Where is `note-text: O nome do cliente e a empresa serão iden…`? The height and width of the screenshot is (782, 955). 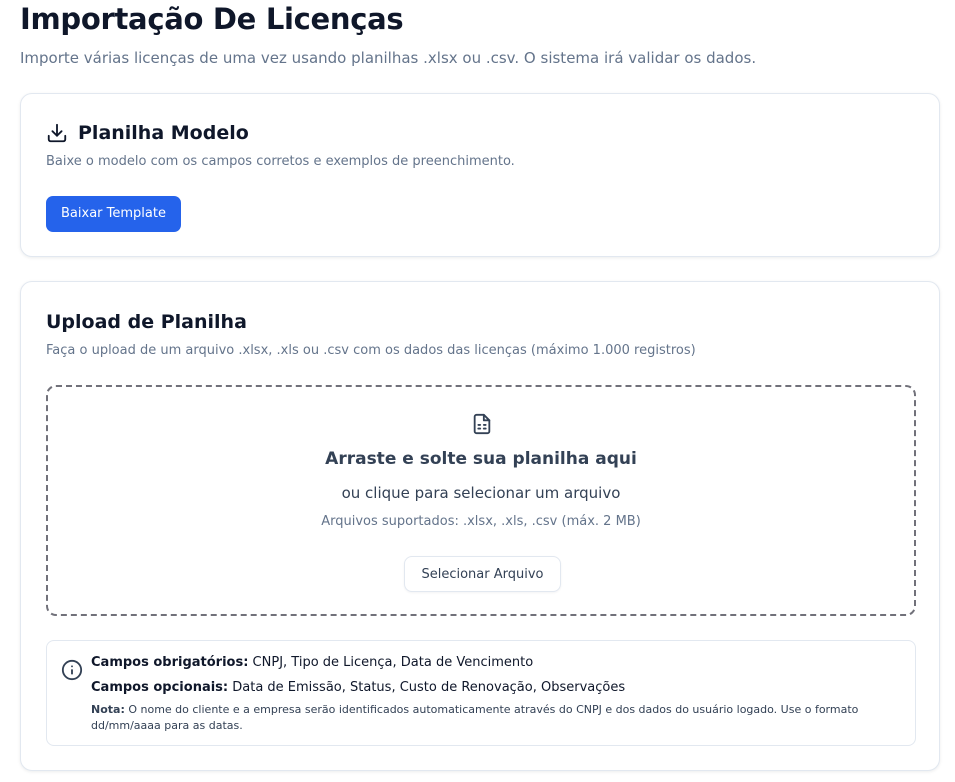
note-text: O nome do cliente e a empresa serão iden… is located at coordinates (475, 717).